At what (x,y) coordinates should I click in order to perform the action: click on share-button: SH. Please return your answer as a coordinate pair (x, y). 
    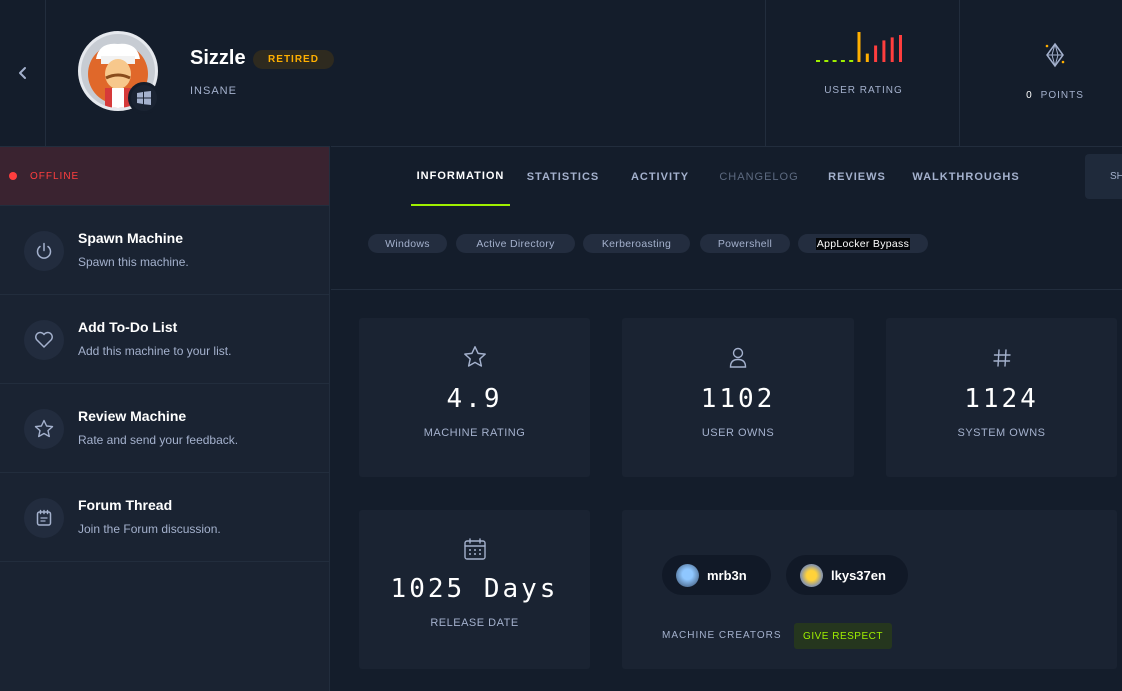
    Looking at the image, I should click on (1103, 176).